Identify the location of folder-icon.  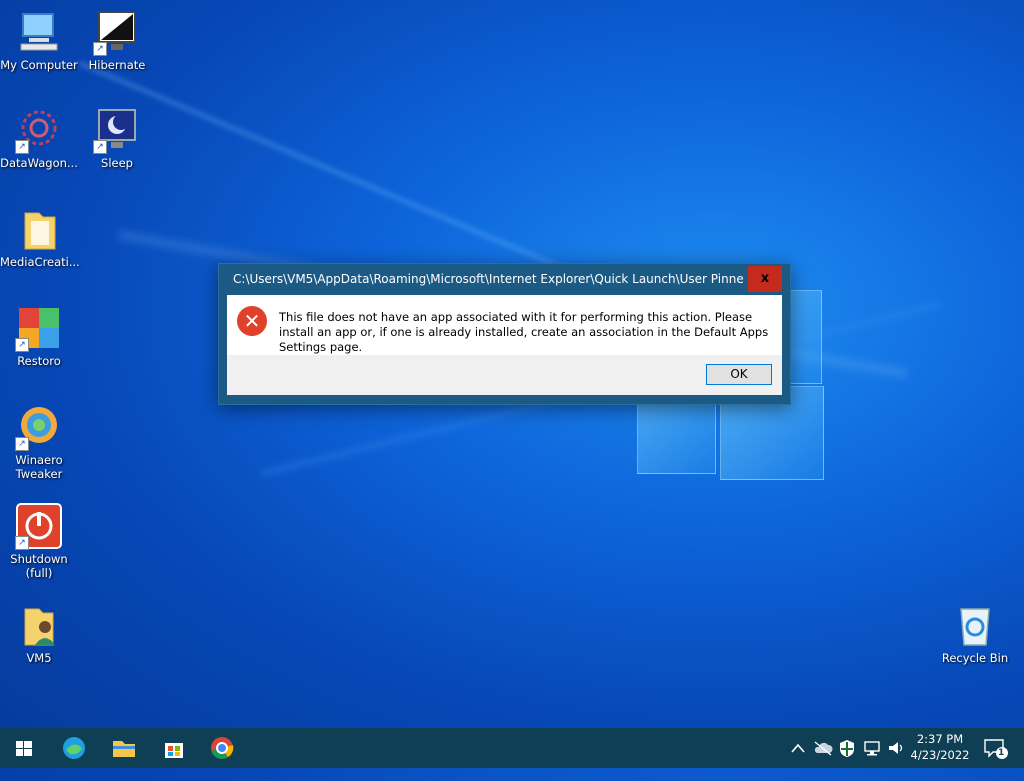
(39, 229).